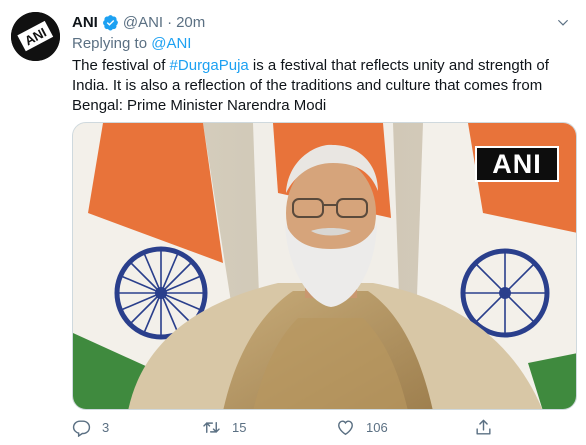 Image resolution: width=586 pixels, height=445 pixels. Describe the element at coordinates (209, 65) in the screenshot. I see `hashtag-link: #DurgaPuja` at that location.